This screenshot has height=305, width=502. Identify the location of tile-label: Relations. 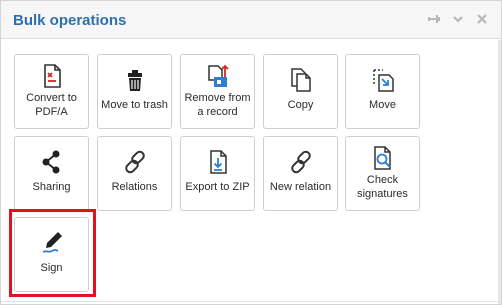
(134, 187).